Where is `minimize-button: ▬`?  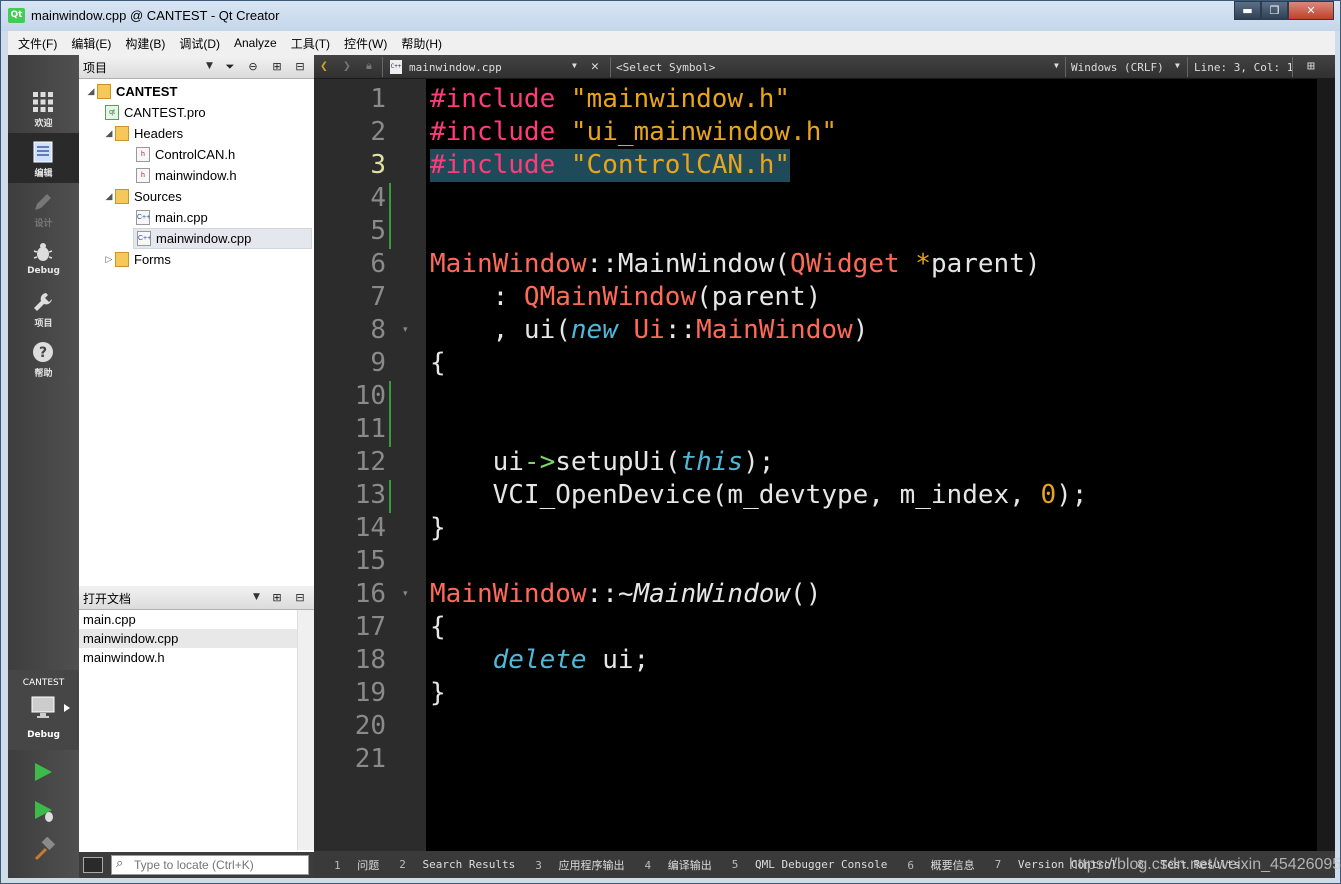 minimize-button: ▬ is located at coordinates (1247, 10).